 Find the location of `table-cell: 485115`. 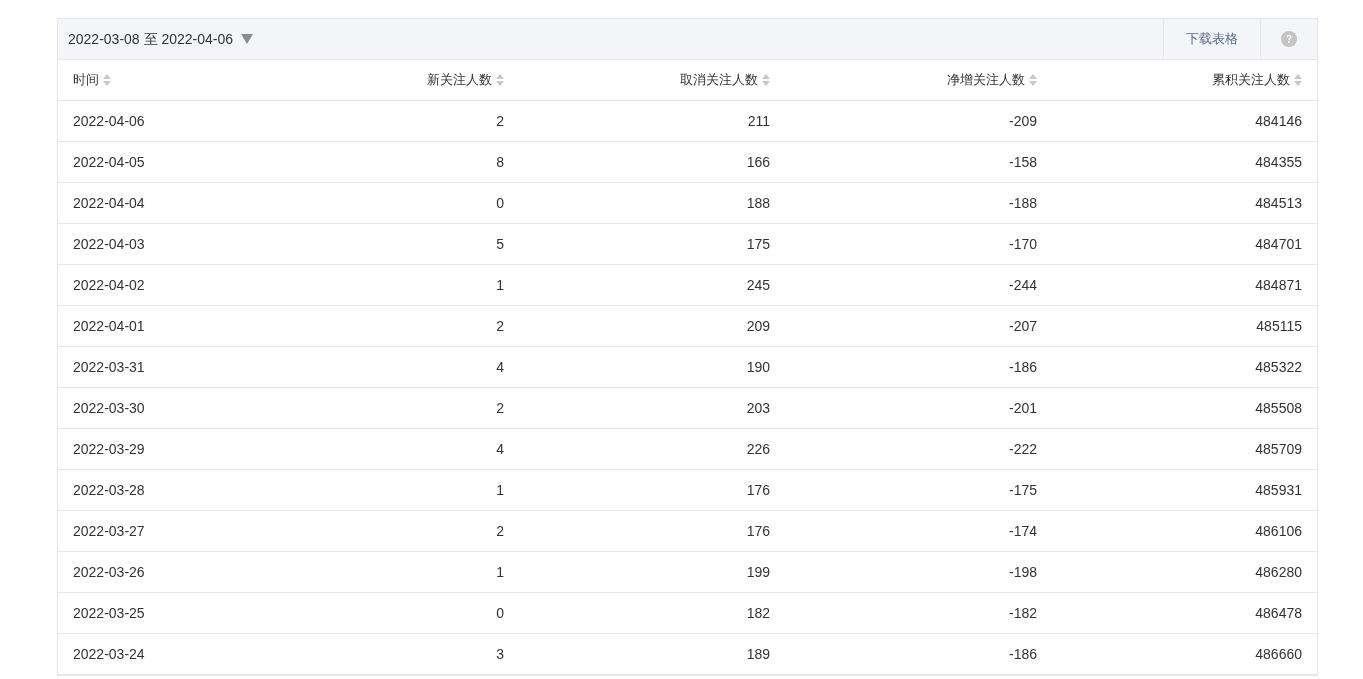

table-cell: 485115 is located at coordinates (1279, 325).